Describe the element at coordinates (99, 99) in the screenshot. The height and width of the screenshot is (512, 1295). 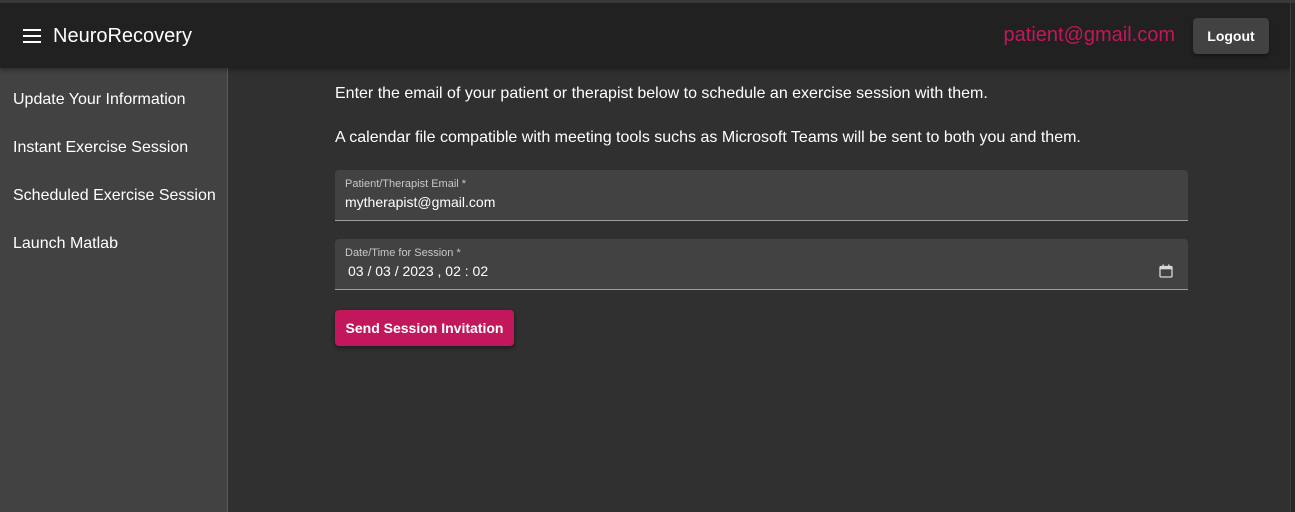
I see `sidebar-item-label: Update Your Information` at that location.